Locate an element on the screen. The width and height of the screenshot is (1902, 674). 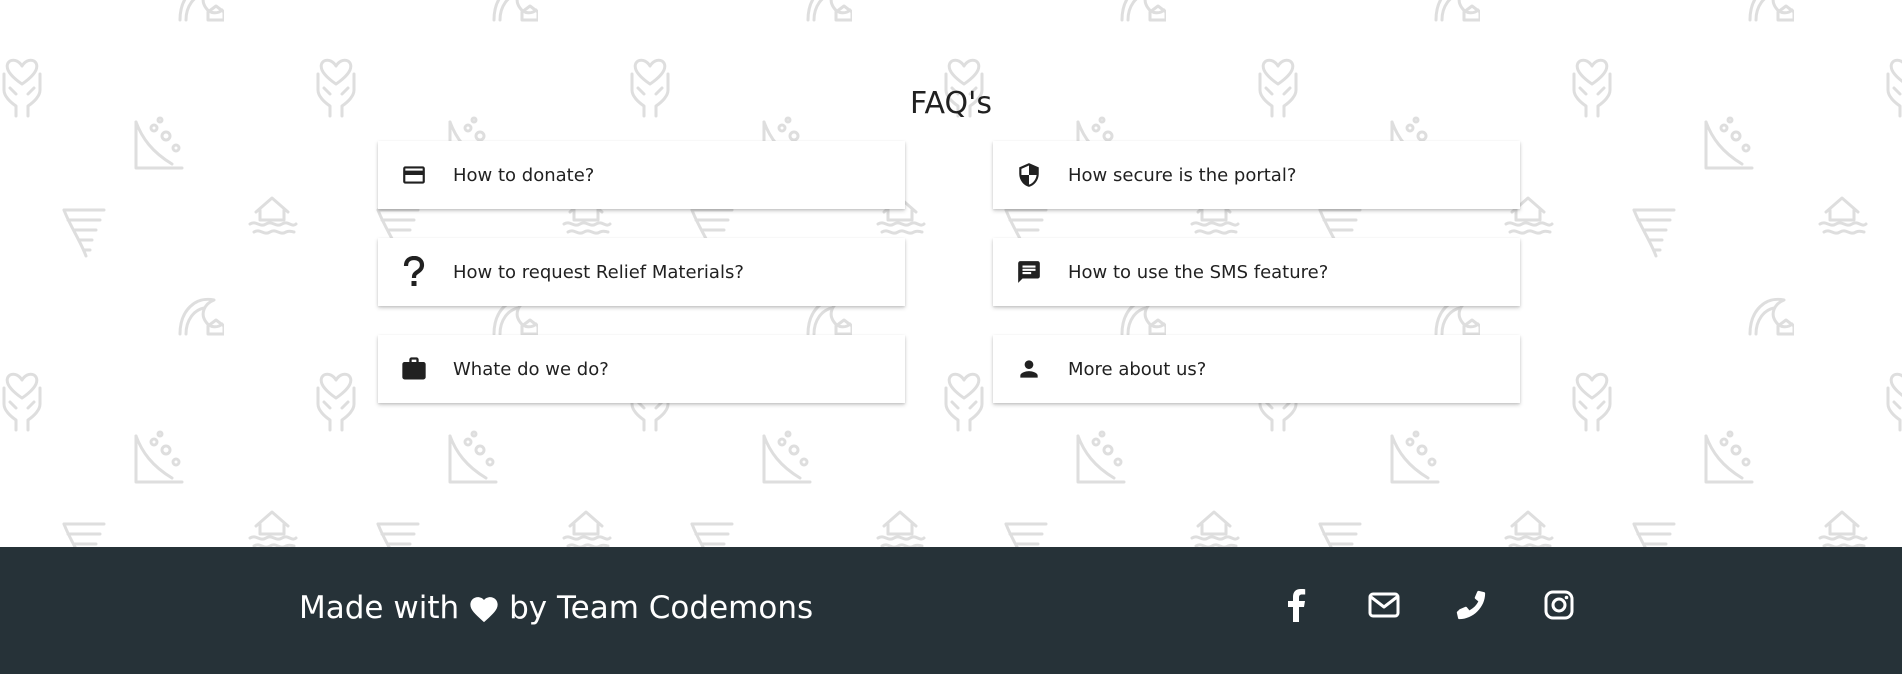
person-icon is located at coordinates (1029, 369).